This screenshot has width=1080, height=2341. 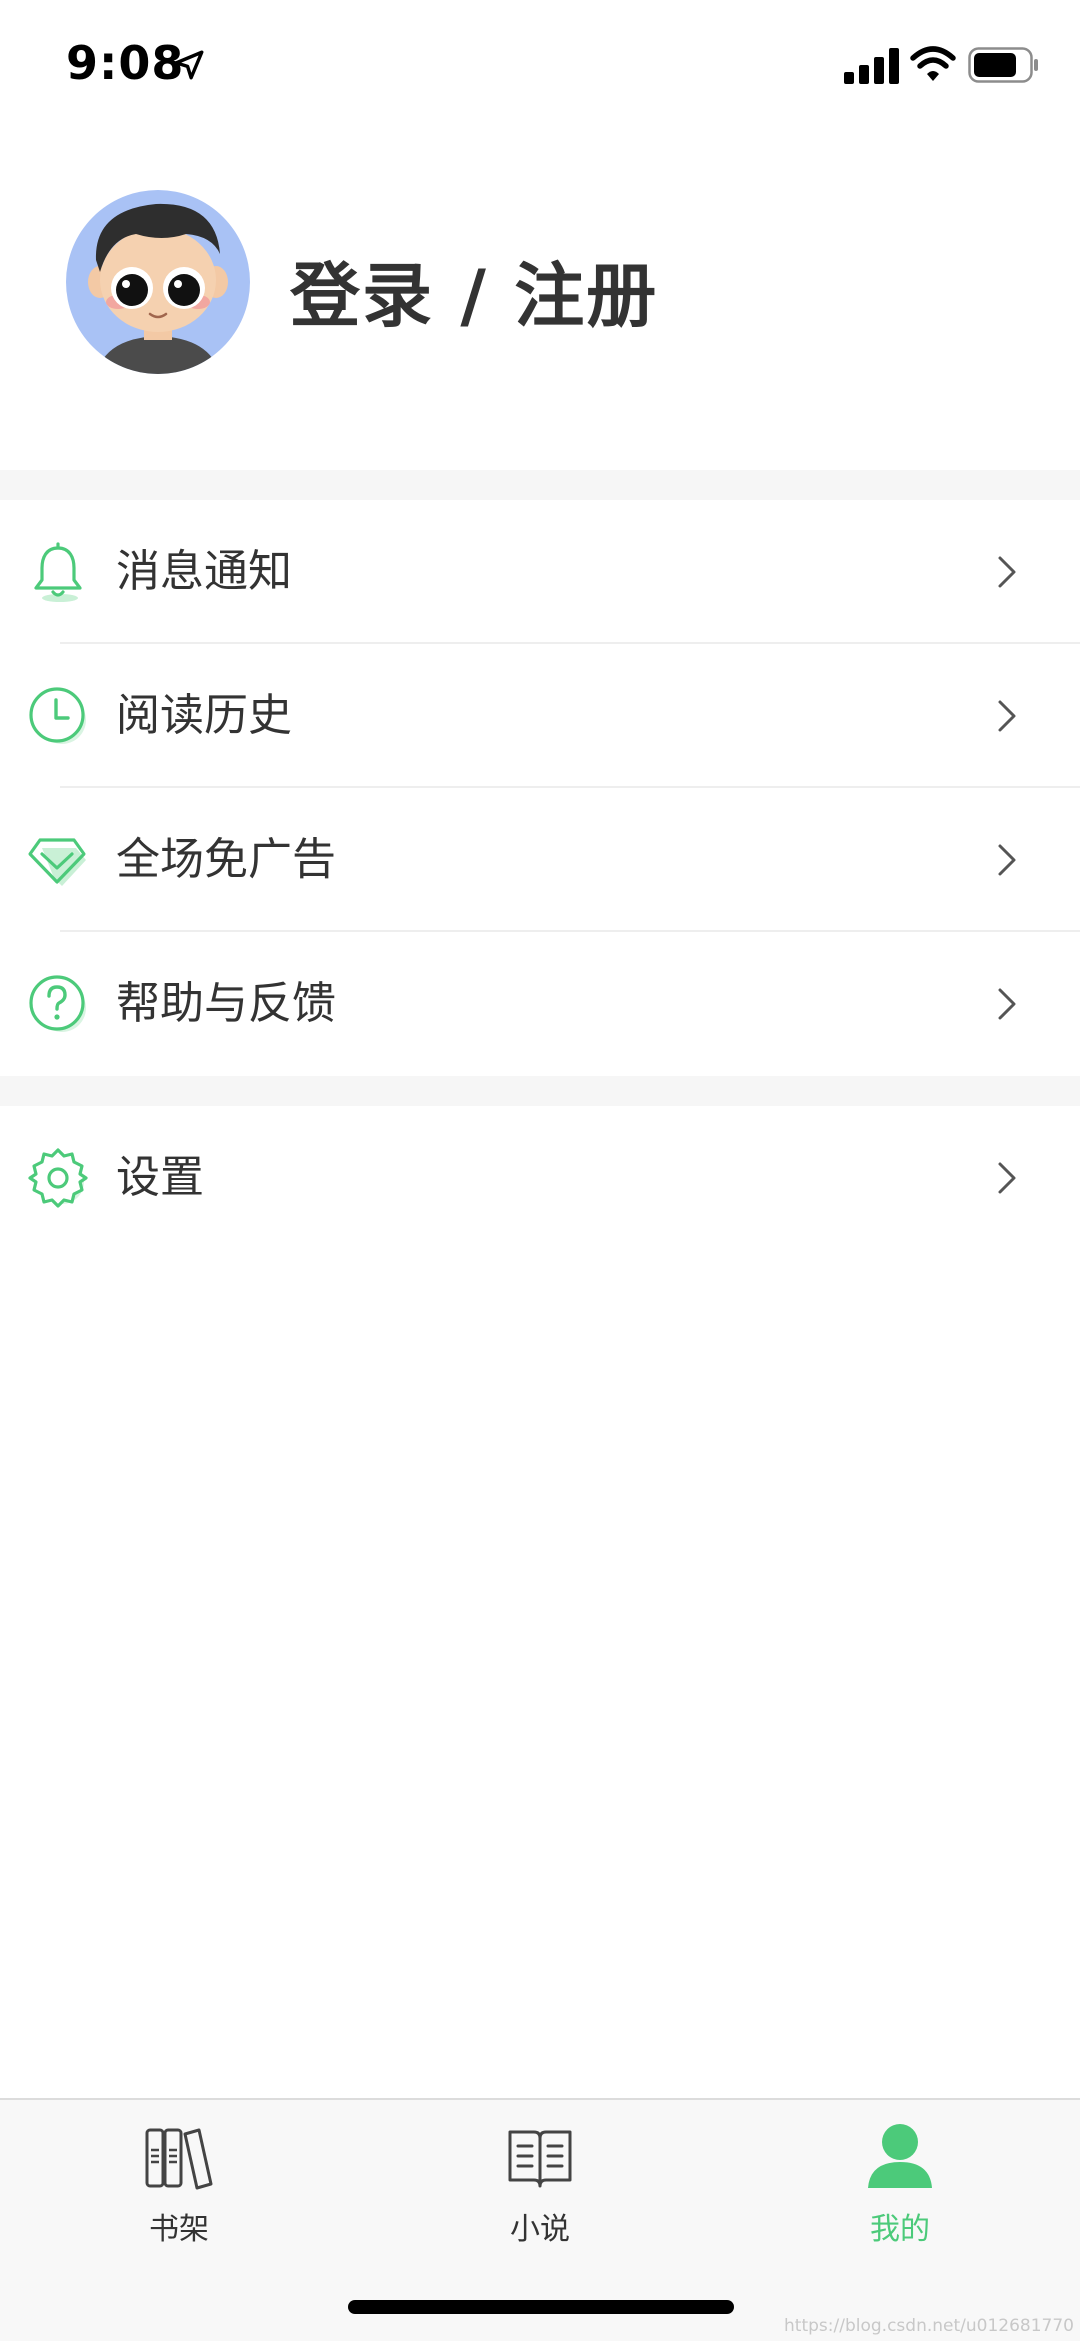 What do you see at coordinates (540, 716) in the screenshot?
I see `menu-item-reading-history: 阅读历史` at bounding box center [540, 716].